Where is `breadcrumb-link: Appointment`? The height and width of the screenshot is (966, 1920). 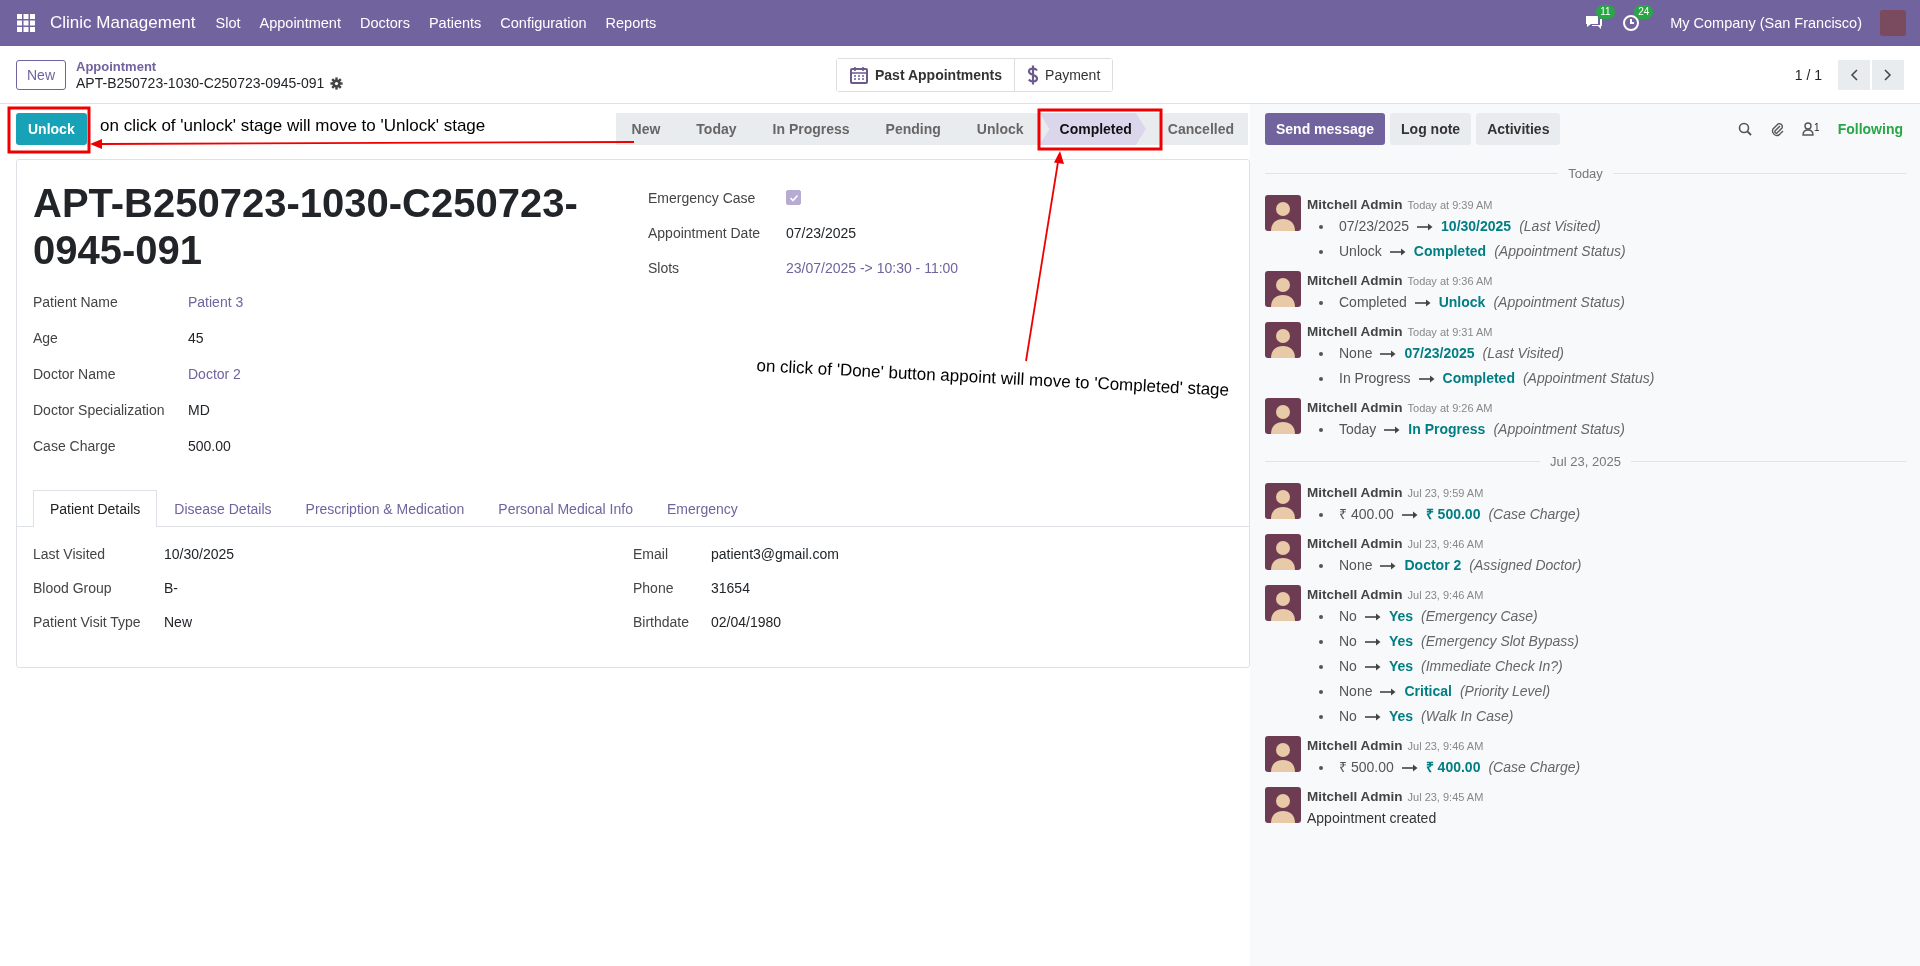
breadcrumb-link: Appointment is located at coordinates (210, 66).